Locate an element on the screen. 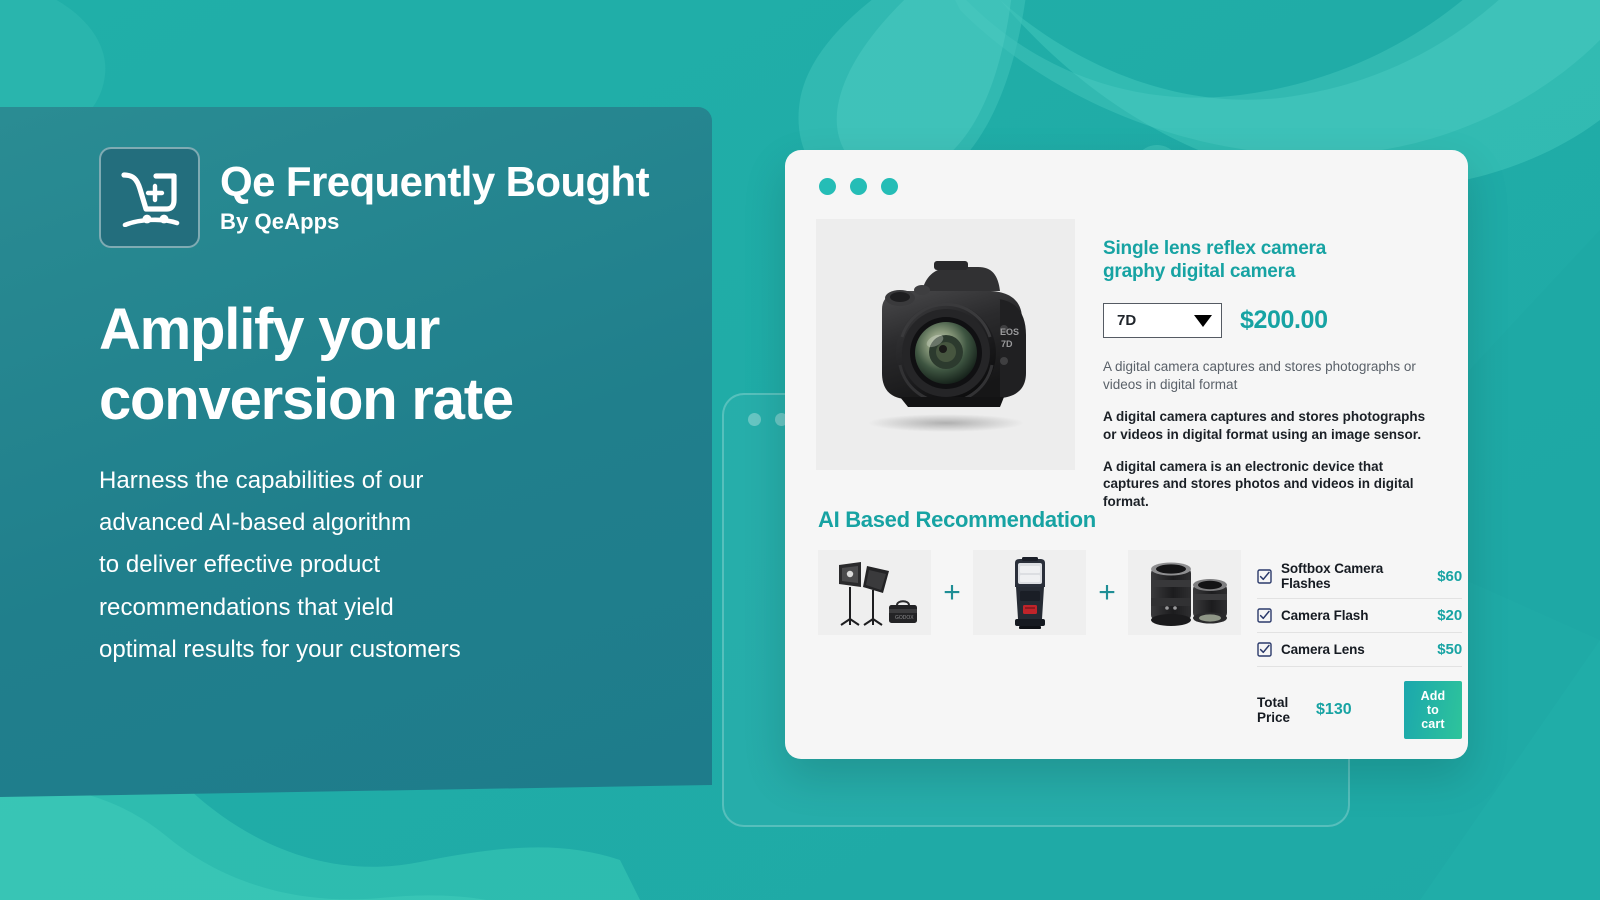 The height and width of the screenshot is (900, 1600). headline: Amplify your conversion rate is located at coordinates (306, 365).